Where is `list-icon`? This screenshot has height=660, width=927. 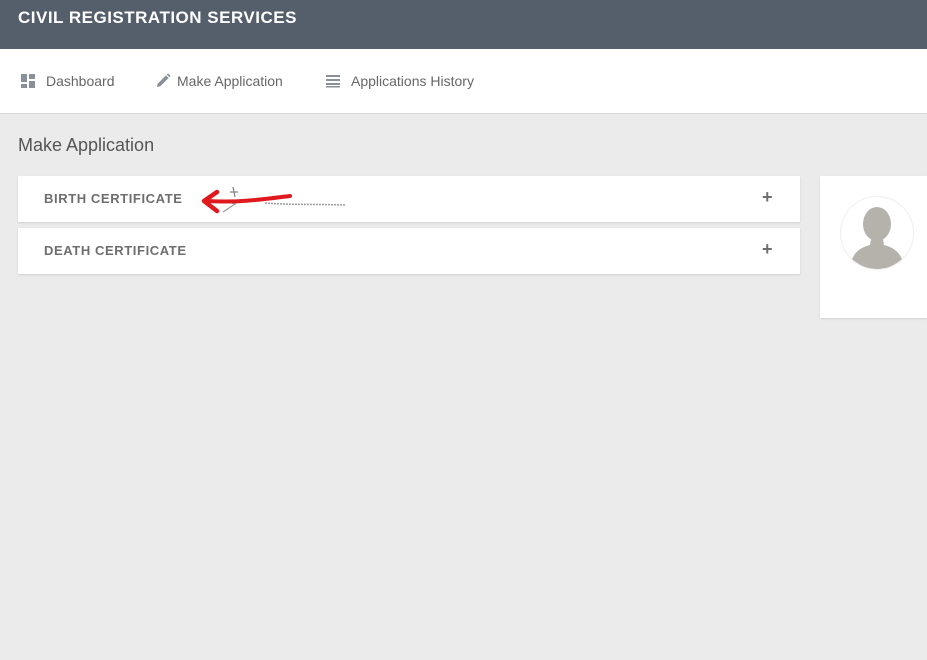 list-icon is located at coordinates (333, 81).